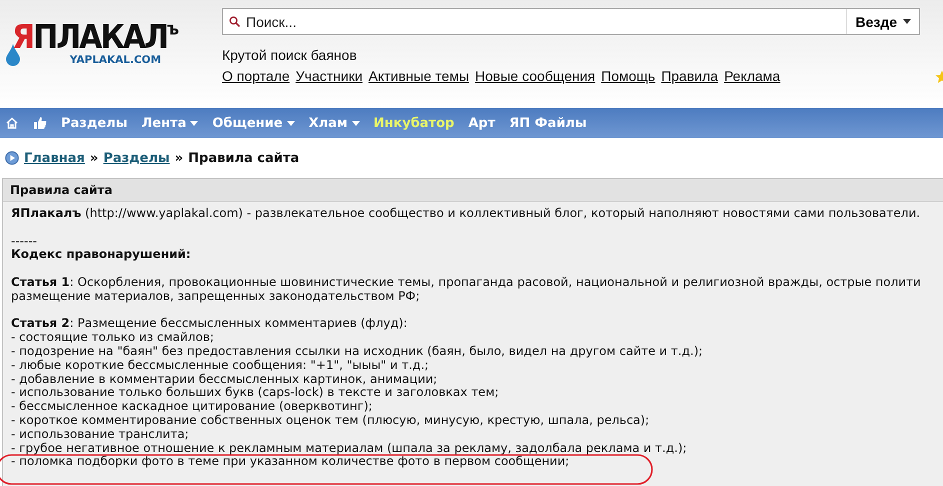 The width and height of the screenshot is (943, 486). What do you see at coordinates (256, 76) in the screenshot?
I see `header-link: О портале` at bounding box center [256, 76].